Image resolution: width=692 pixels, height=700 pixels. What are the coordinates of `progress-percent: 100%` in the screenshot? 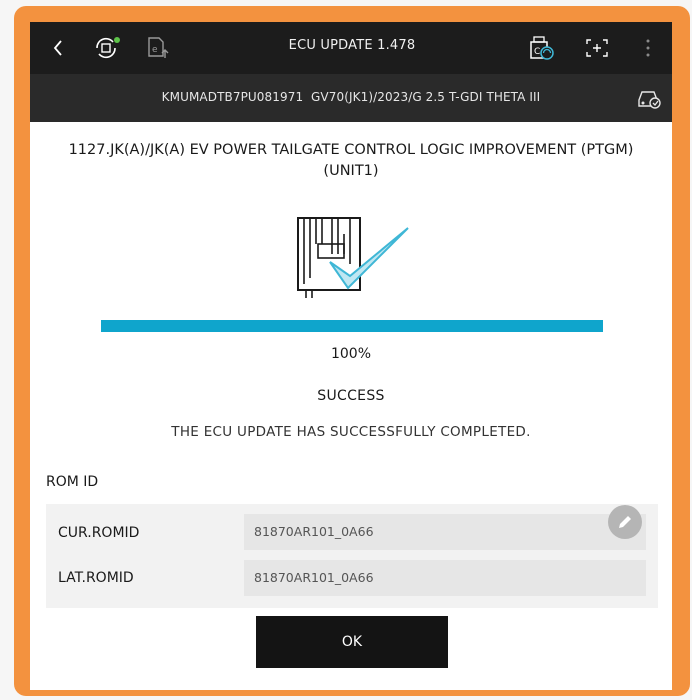 It's located at (351, 354).